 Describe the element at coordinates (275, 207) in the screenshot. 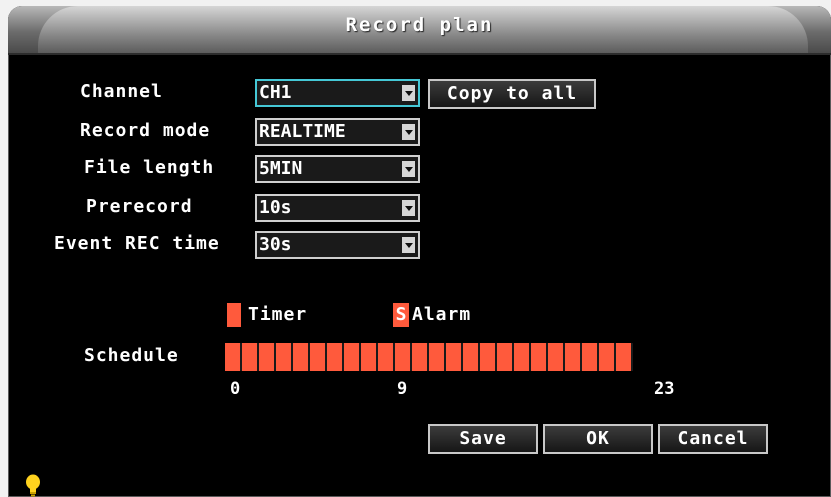

I see `prerecord-value: 10s` at that location.